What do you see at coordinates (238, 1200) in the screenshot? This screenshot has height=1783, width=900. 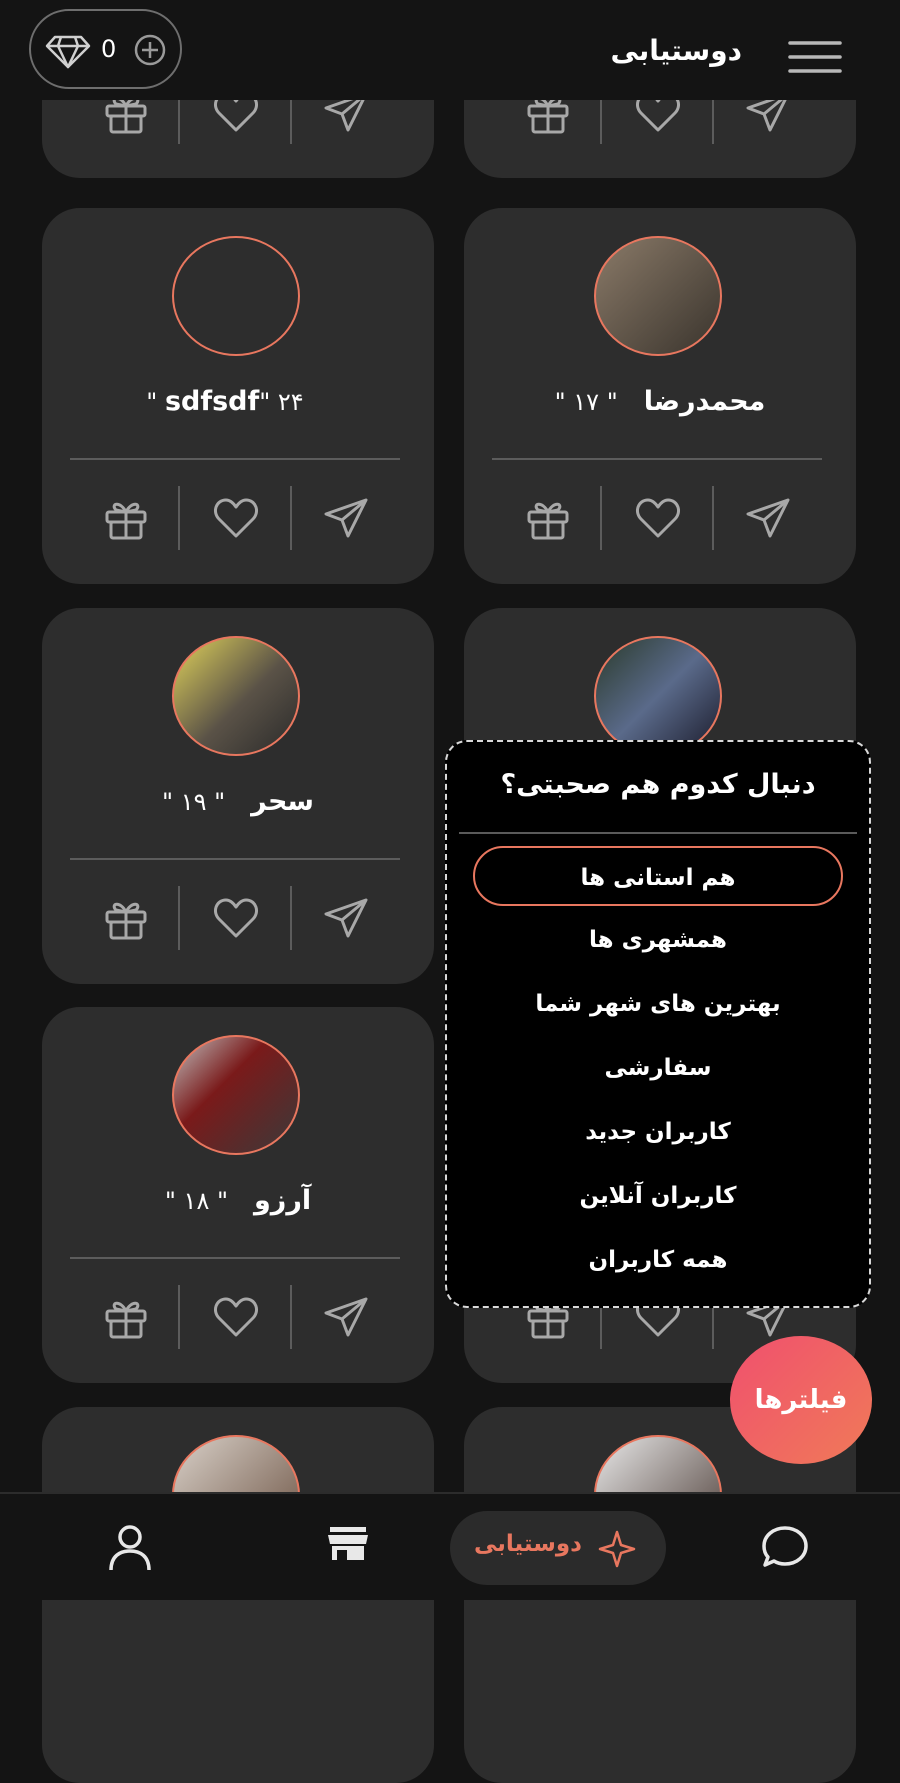 I see `name-age-line: آرزو " ۱۸ "` at bounding box center [238, 1200].